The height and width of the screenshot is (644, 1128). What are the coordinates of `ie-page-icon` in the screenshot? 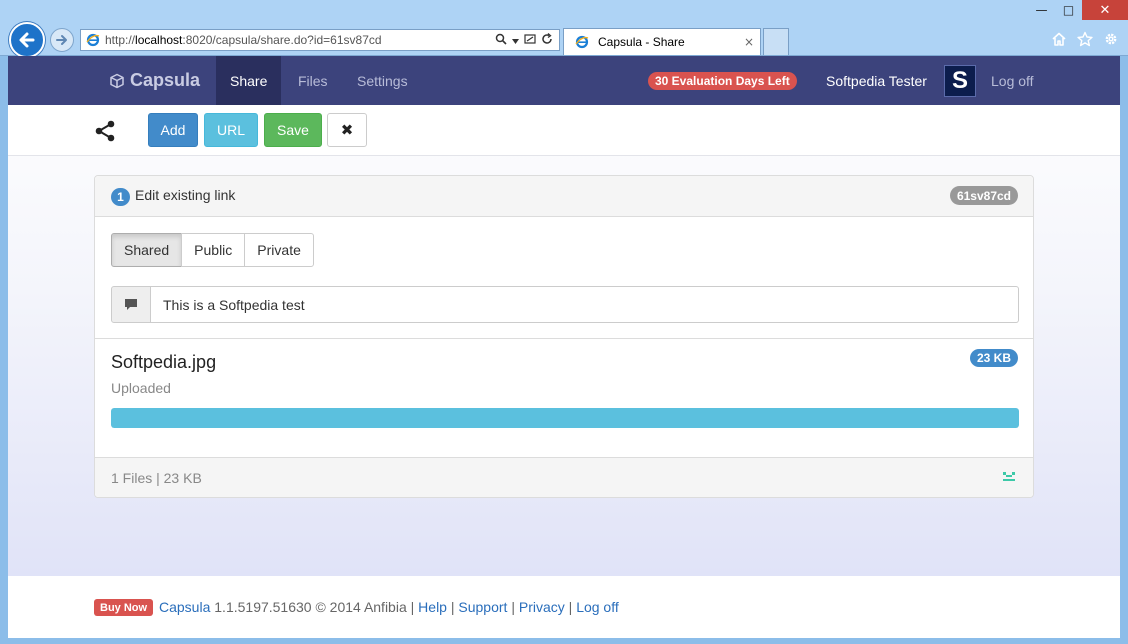 It's located at (93, 40).